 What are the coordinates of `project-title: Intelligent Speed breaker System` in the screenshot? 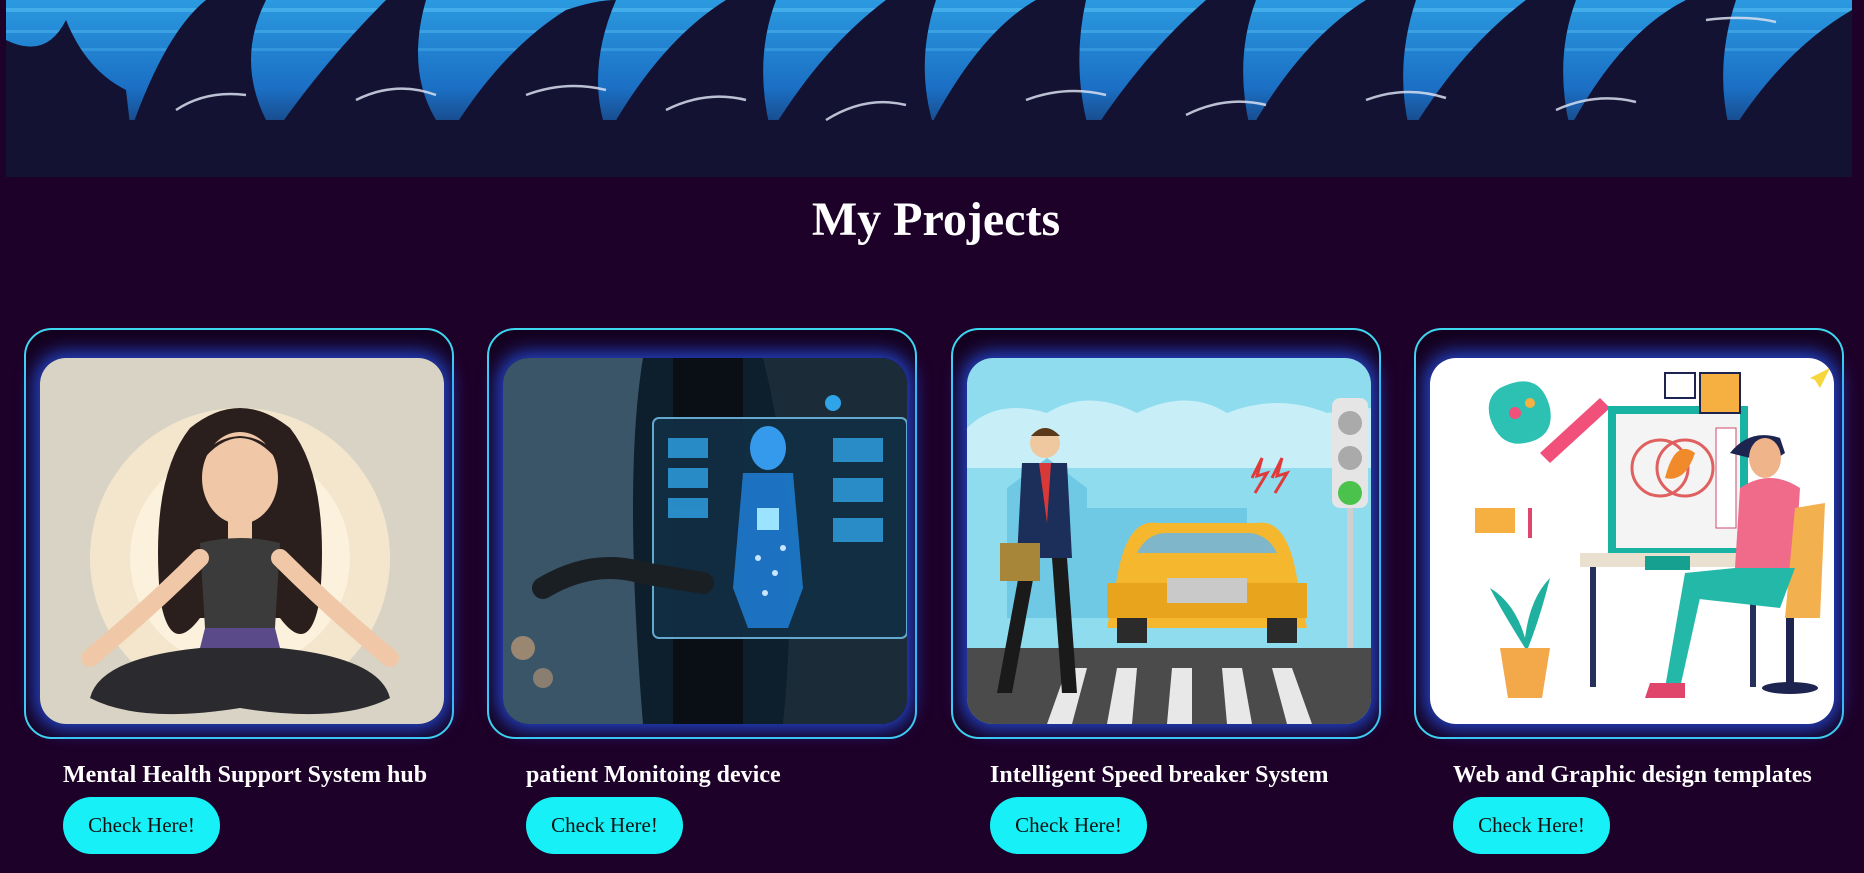 It's located at (1159, 775).